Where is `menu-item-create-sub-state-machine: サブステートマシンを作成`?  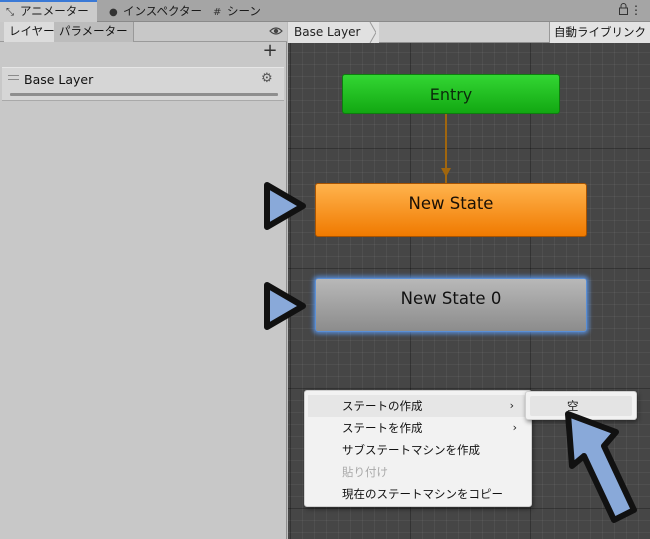
menu-item-create-sub-state-machine: サブステートマシンを作成 is located at coordinates (418, 450).